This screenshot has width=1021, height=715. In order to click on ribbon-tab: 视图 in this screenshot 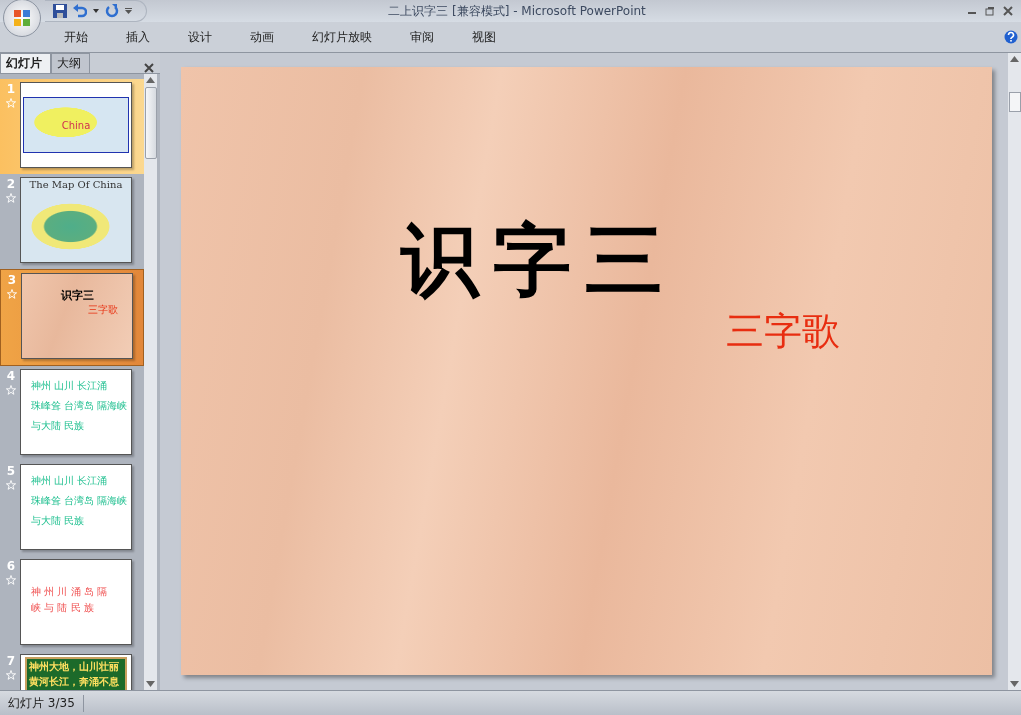, I will do `click(484, 37)`.